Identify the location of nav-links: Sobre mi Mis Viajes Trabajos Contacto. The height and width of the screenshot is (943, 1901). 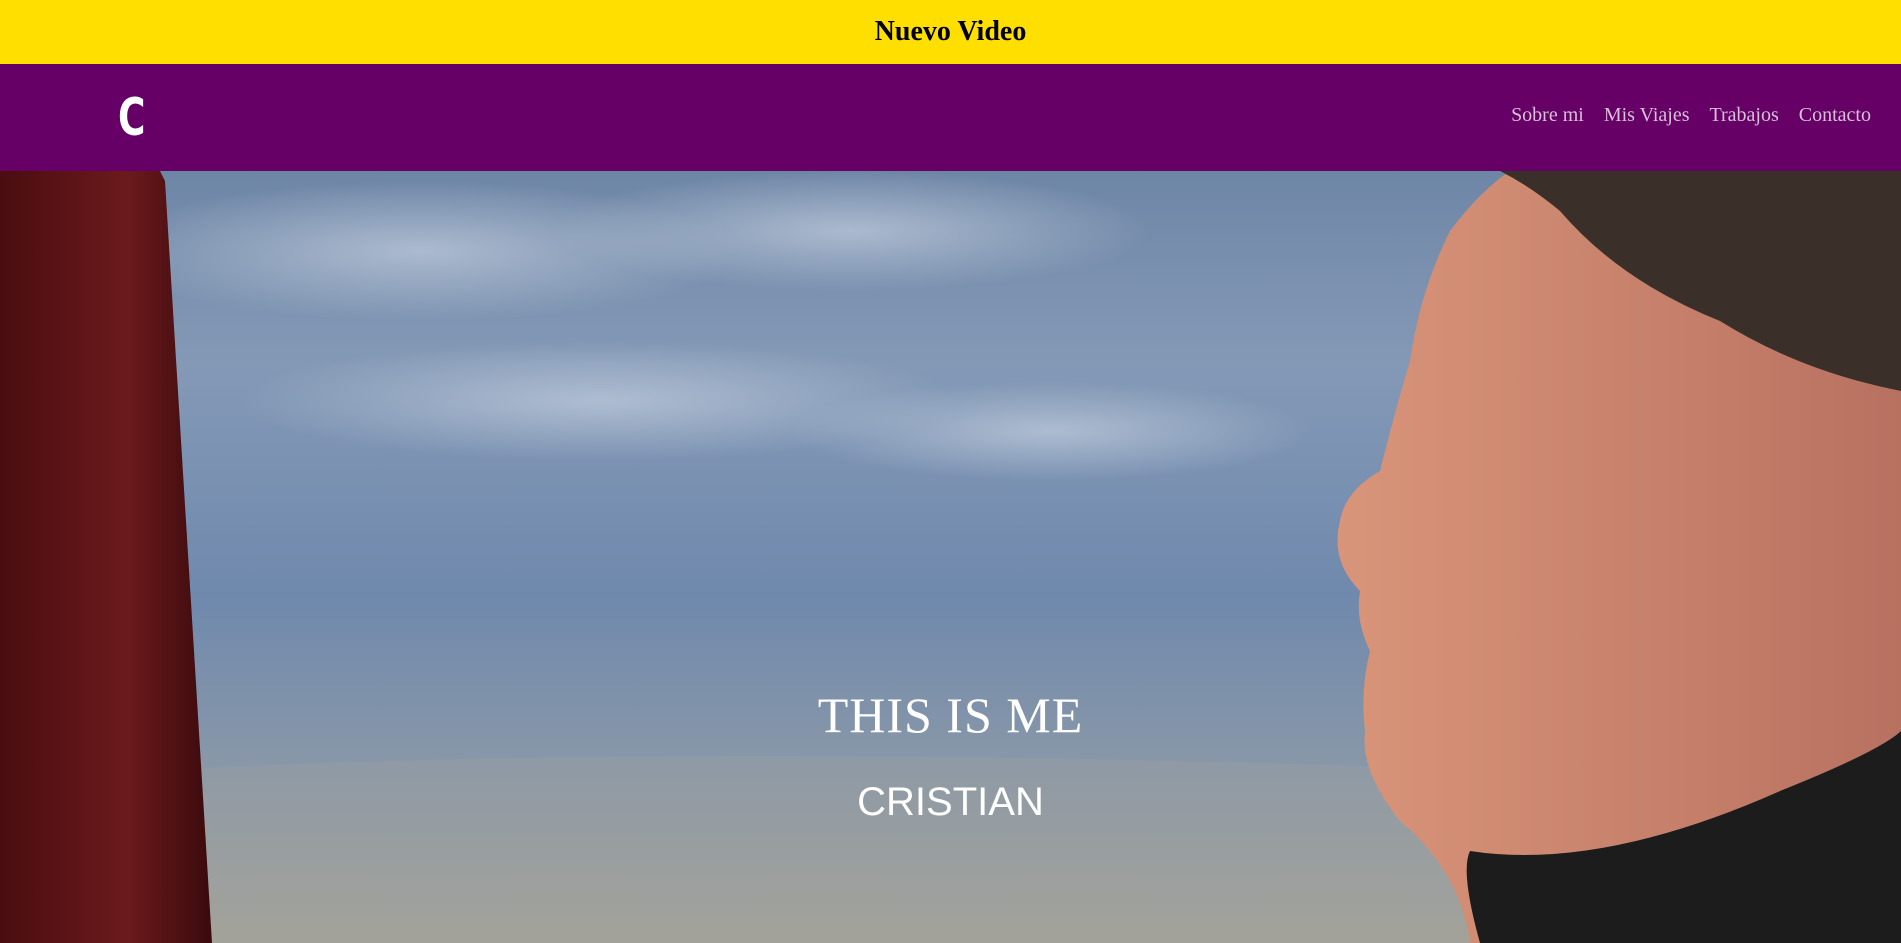
(1691, 115).